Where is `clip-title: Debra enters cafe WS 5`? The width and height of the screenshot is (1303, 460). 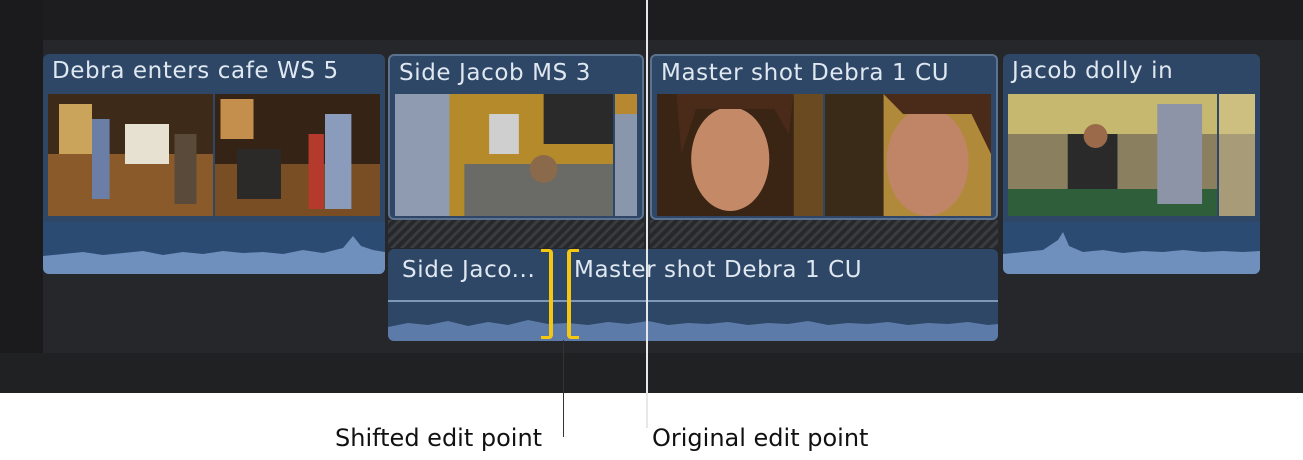
clip-title: Debra enters cafe WS 5 is located at coordinates (195, 71).